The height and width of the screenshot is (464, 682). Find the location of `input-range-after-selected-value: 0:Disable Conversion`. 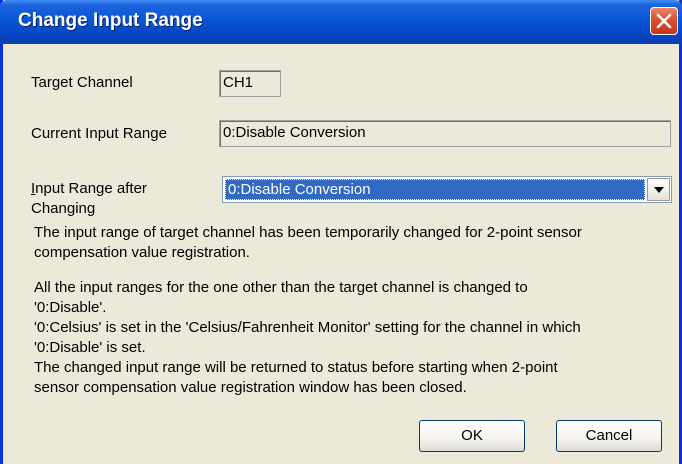

input-range-after-selected-value: 0:Disable Conversion is located at coordinates (435, 189).